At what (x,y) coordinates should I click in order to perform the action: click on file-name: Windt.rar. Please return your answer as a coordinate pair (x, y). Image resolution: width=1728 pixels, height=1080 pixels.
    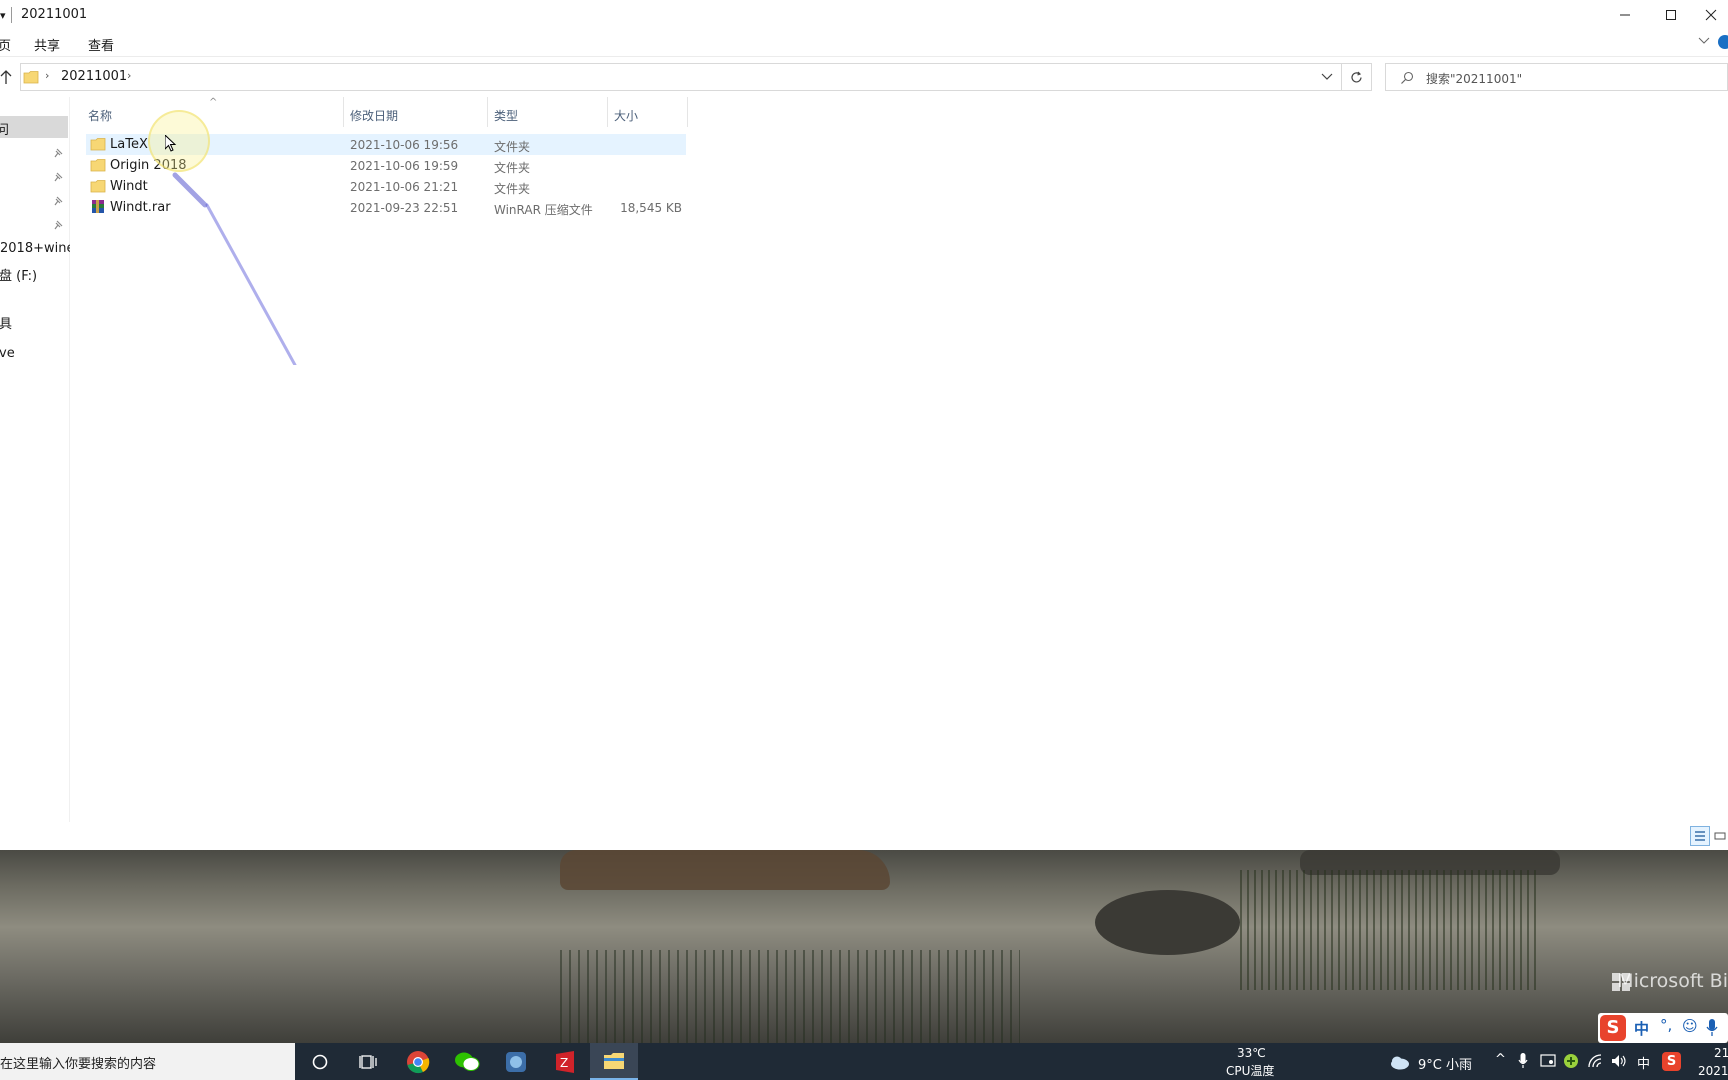
    Looking at the image, I should click on (140, 207).